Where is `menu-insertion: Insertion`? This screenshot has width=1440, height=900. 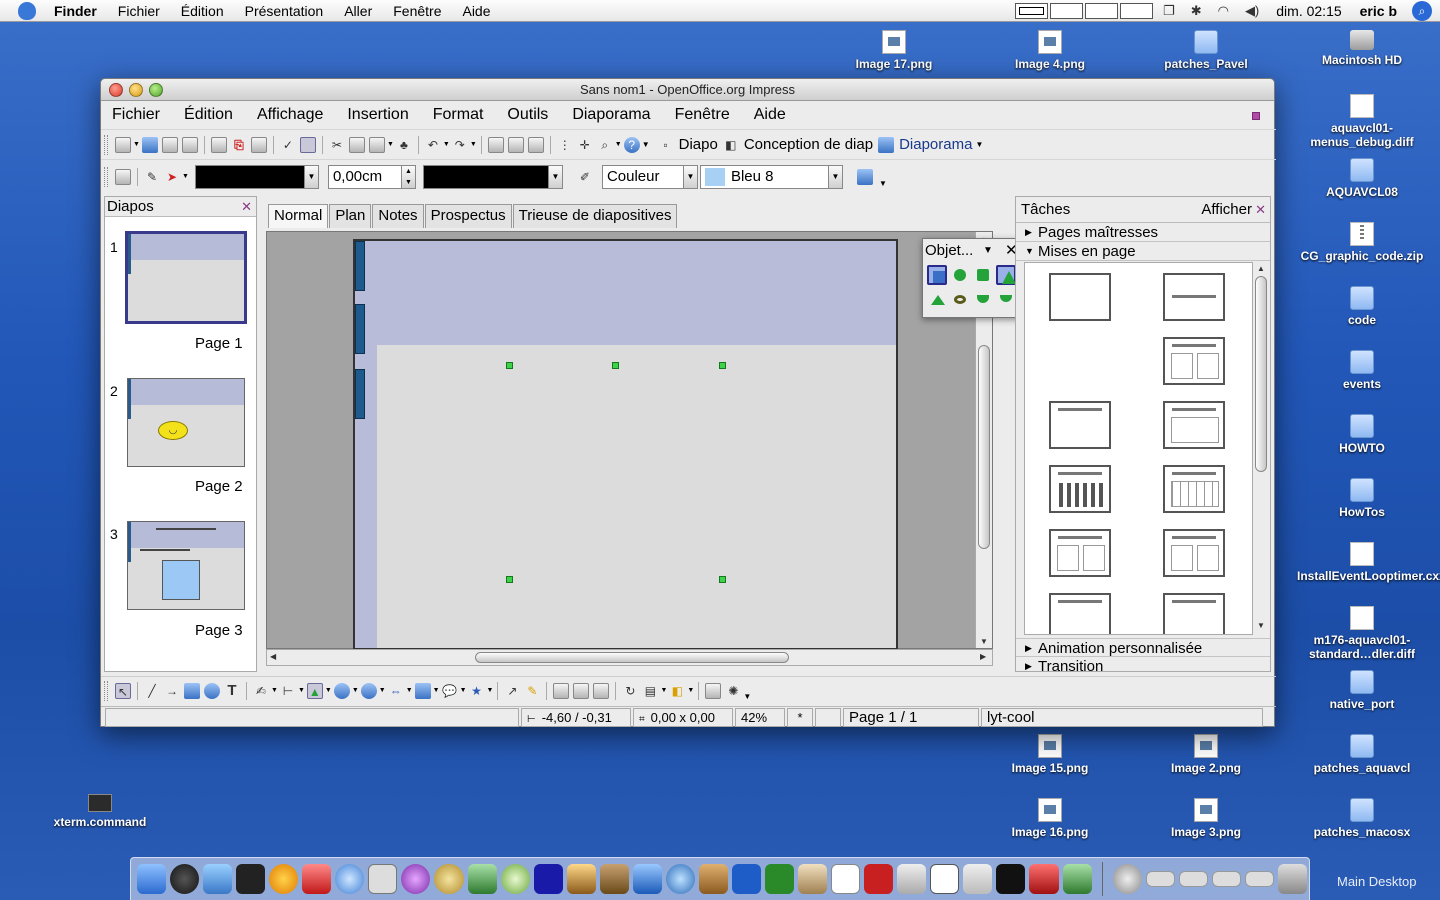 menu-insertion: Insertion is located at coordinates (377, 115).